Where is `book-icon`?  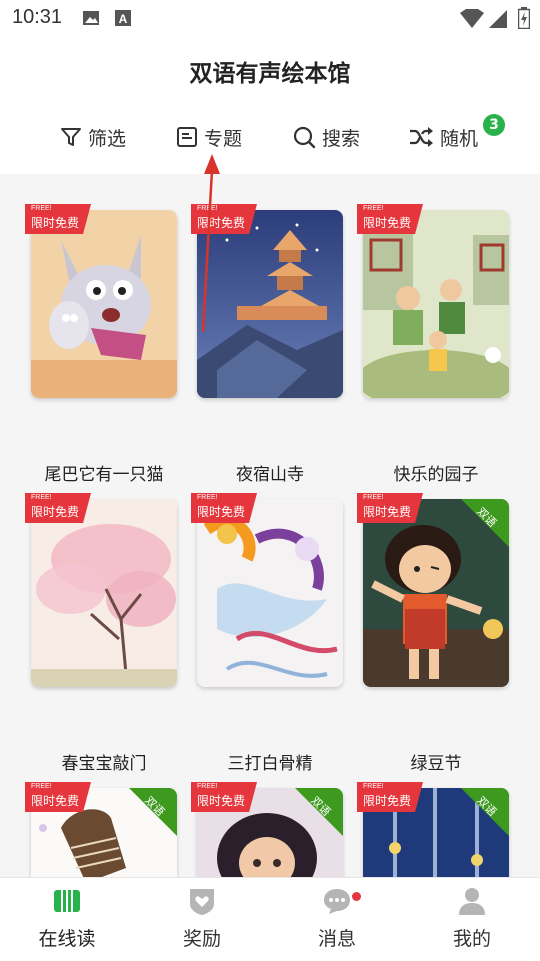
book-icon is located at coordinates (67, 901).